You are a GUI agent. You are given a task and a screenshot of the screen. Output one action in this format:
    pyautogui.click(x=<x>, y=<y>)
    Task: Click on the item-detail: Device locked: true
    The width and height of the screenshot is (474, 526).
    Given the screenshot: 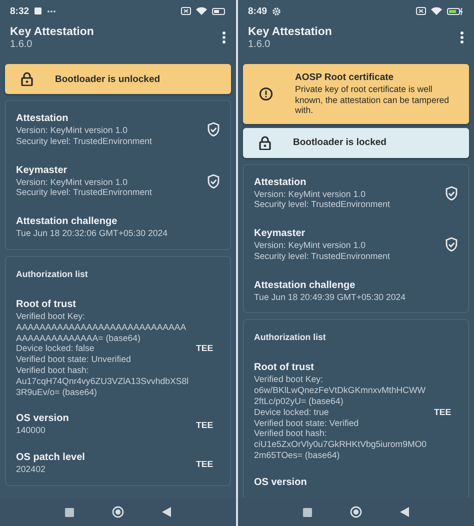 What is the action you would take?
    pyautogui.click(x=292, y=412)
    